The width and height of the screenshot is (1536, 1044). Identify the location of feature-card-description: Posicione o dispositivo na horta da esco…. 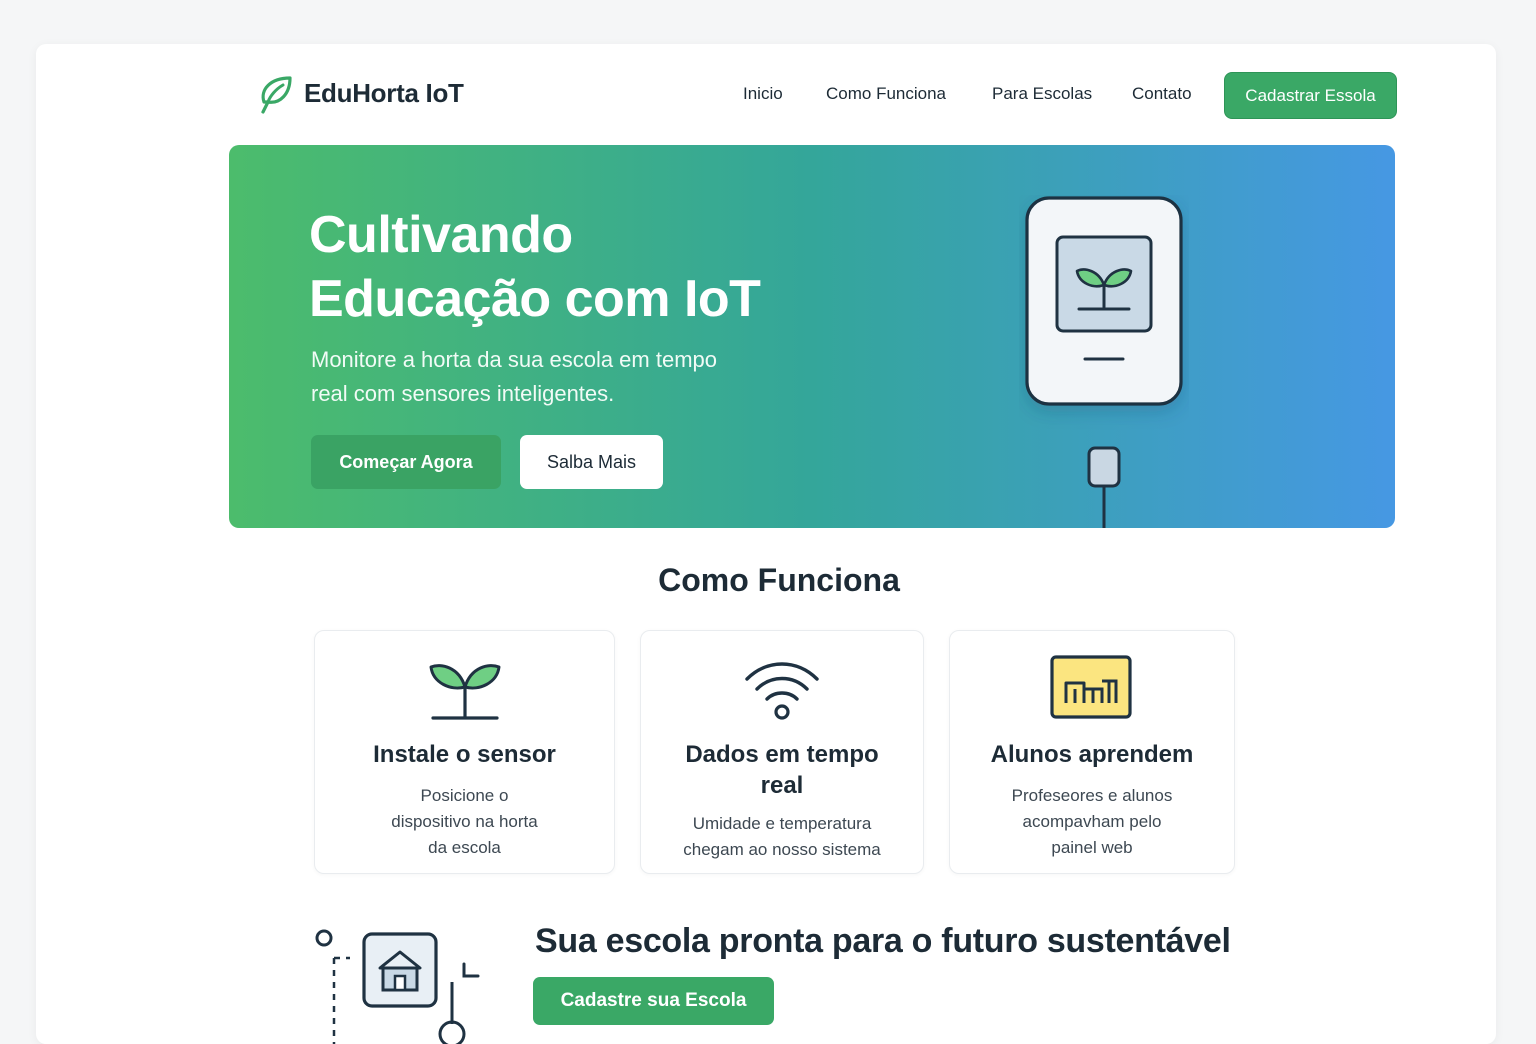
(464, 821).